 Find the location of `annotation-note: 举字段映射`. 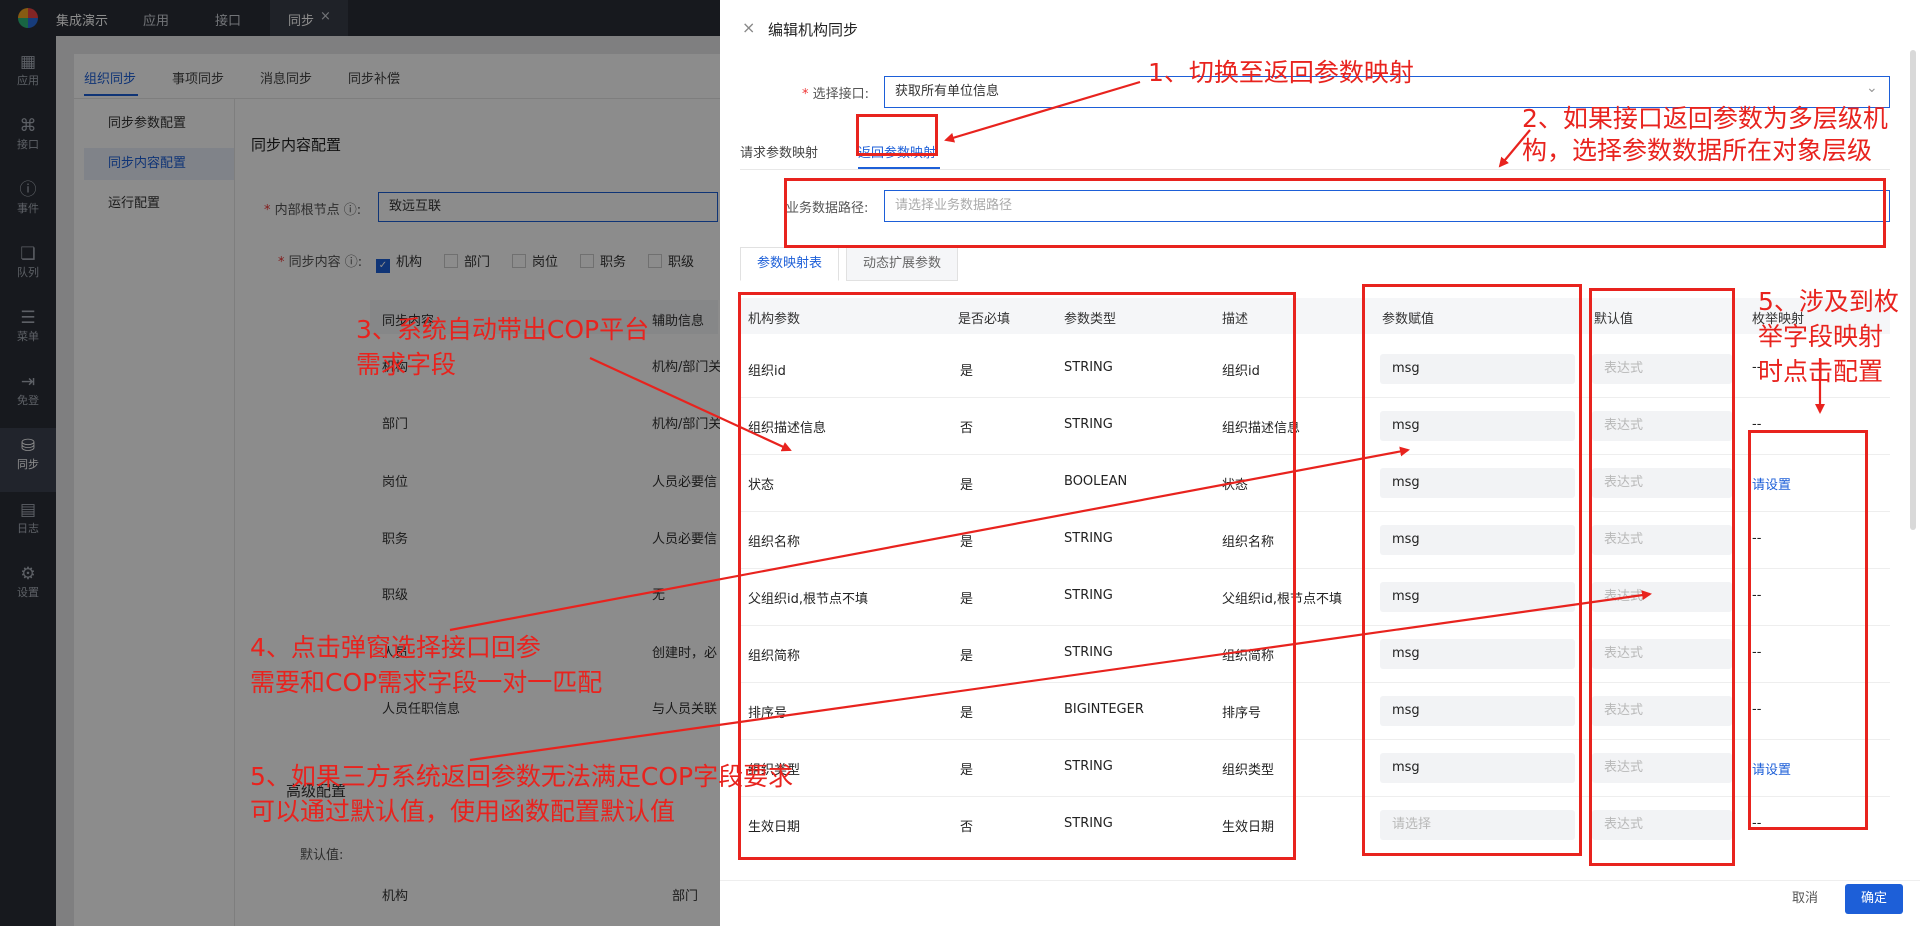

annotation-note: 举字段映射 is located at coordinates (1821, 336).